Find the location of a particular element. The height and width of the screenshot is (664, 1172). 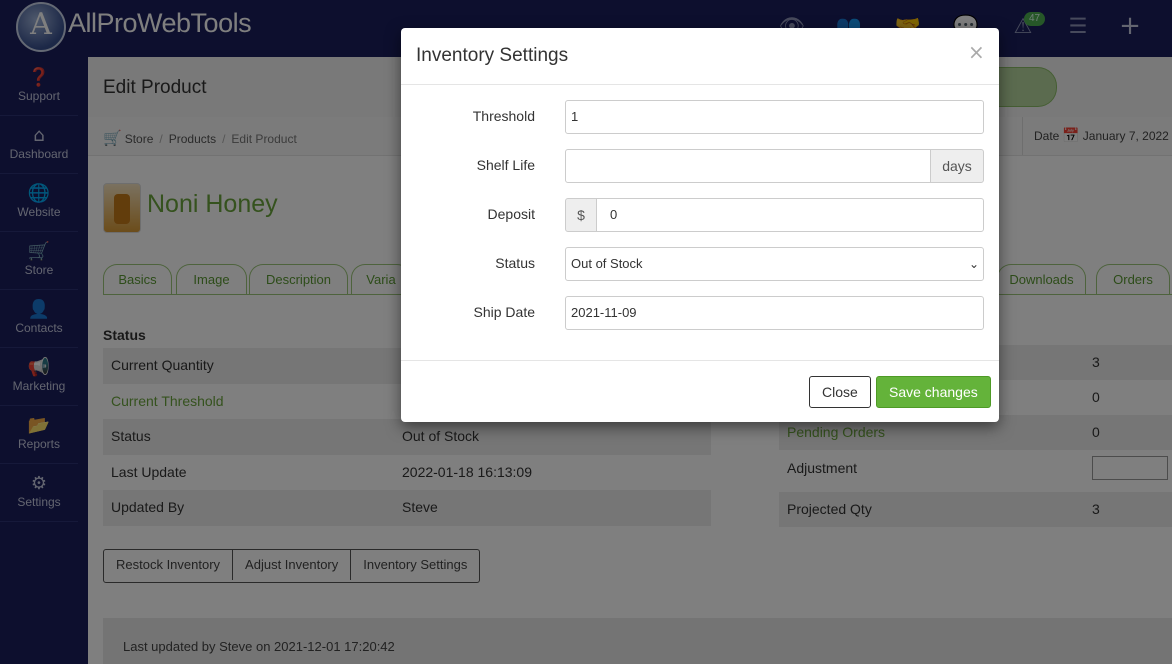

save-changes-button: Save changes is located at coordinates (933, 392).